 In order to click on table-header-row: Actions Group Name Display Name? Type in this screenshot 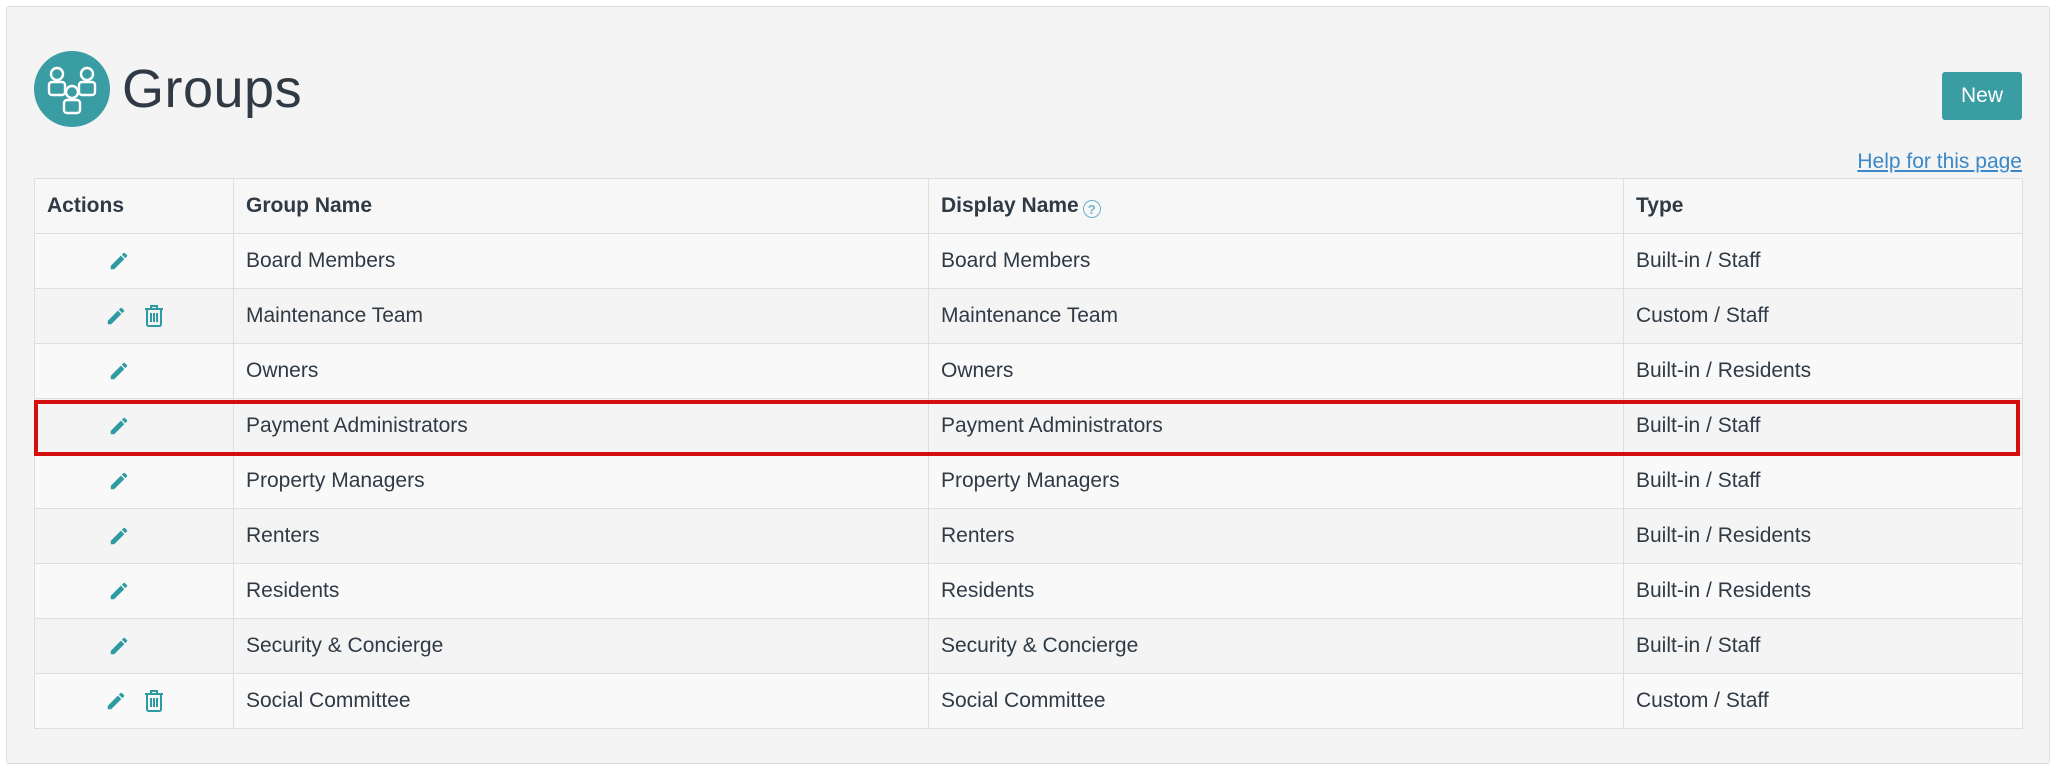, I will do `click(1028, 206)`.